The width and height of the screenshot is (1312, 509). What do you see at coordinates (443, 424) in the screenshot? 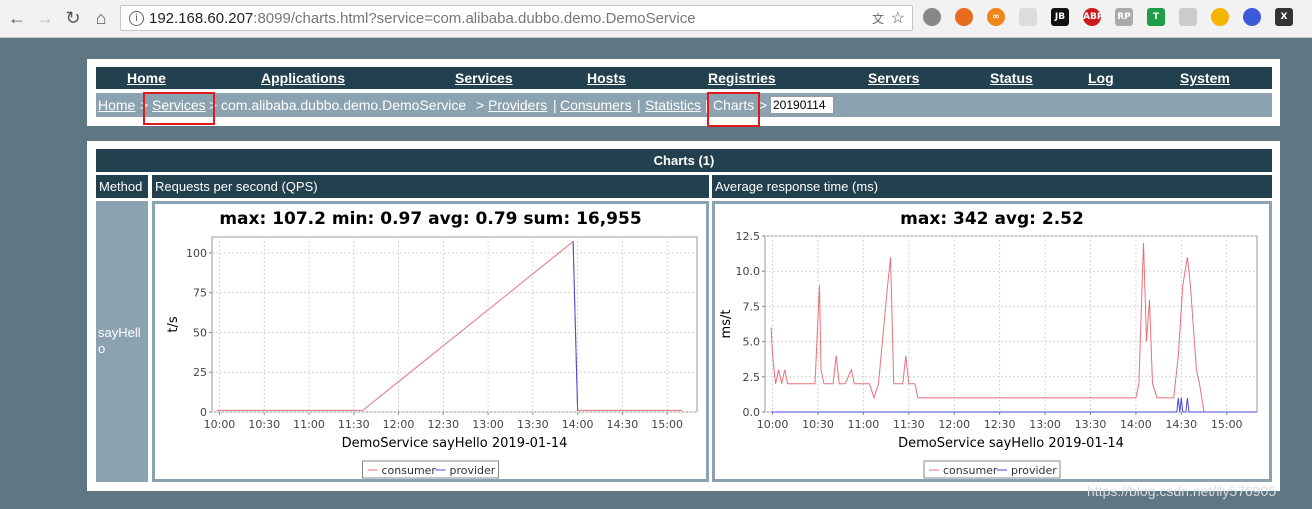
I see `x-tick-label: 12:30` at bounding box center [443, 424].